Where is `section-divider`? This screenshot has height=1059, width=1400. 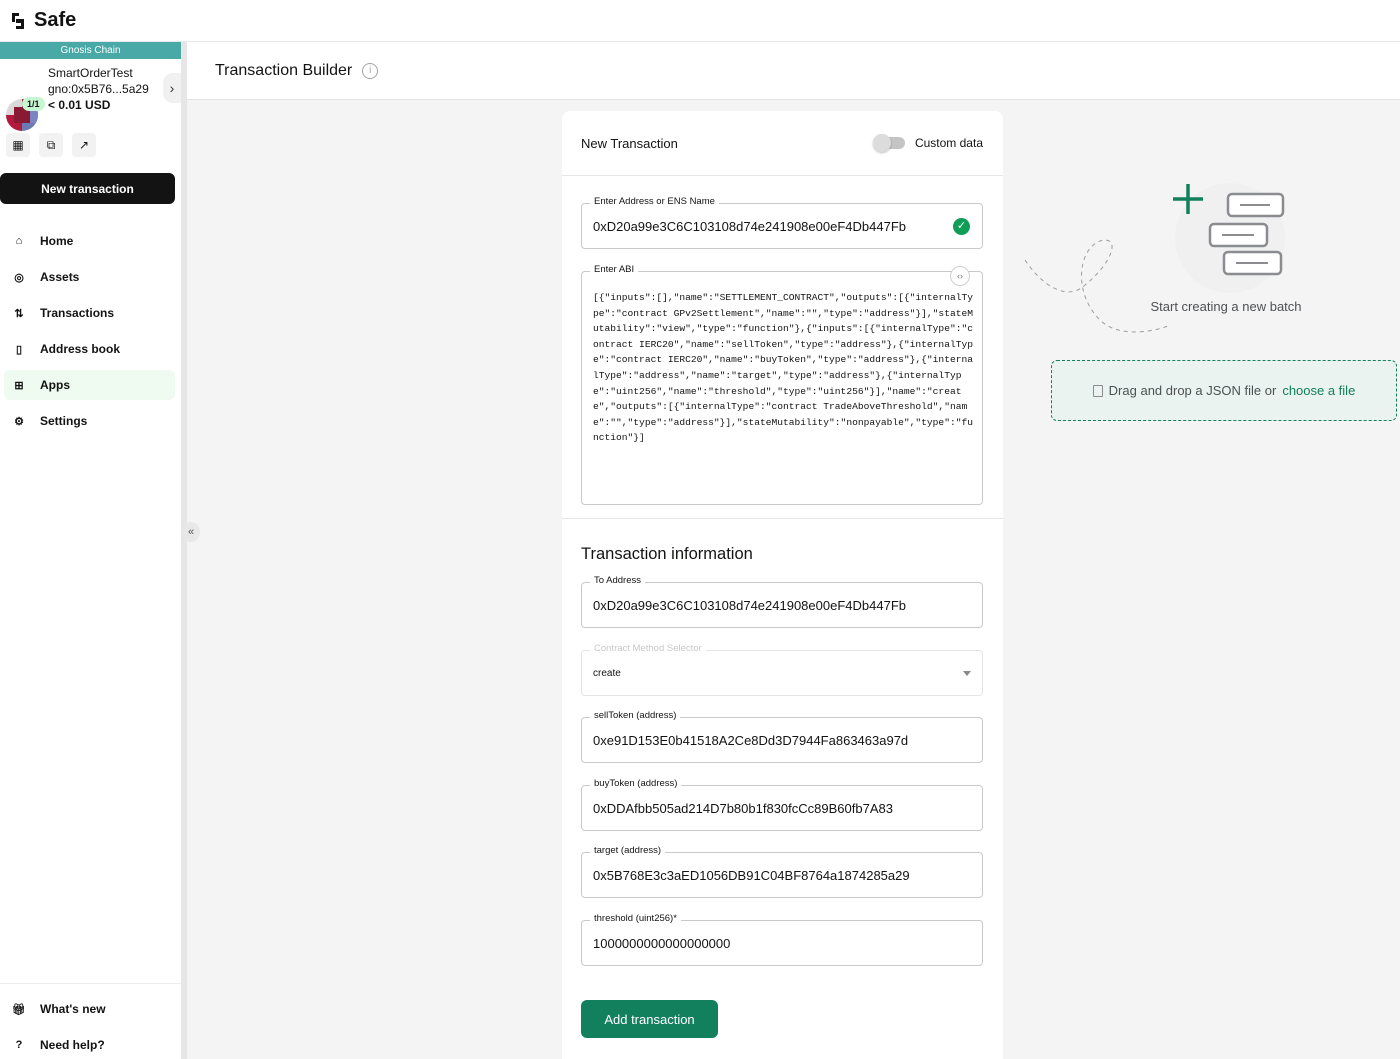 section-divider is located at coordinates (782, 518).